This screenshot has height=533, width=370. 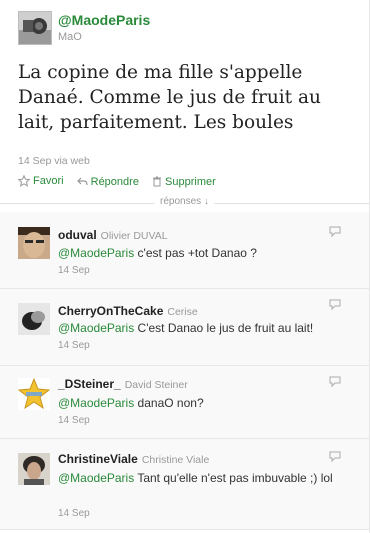 I want to click on reply-button: Répondre, so click(x=107, y=182).